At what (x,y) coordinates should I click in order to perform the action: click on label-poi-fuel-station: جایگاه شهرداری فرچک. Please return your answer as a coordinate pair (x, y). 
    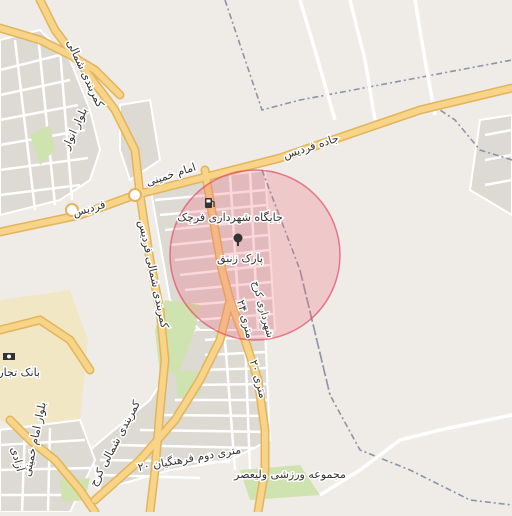
    Looking at the image, I should click on (230, 217).